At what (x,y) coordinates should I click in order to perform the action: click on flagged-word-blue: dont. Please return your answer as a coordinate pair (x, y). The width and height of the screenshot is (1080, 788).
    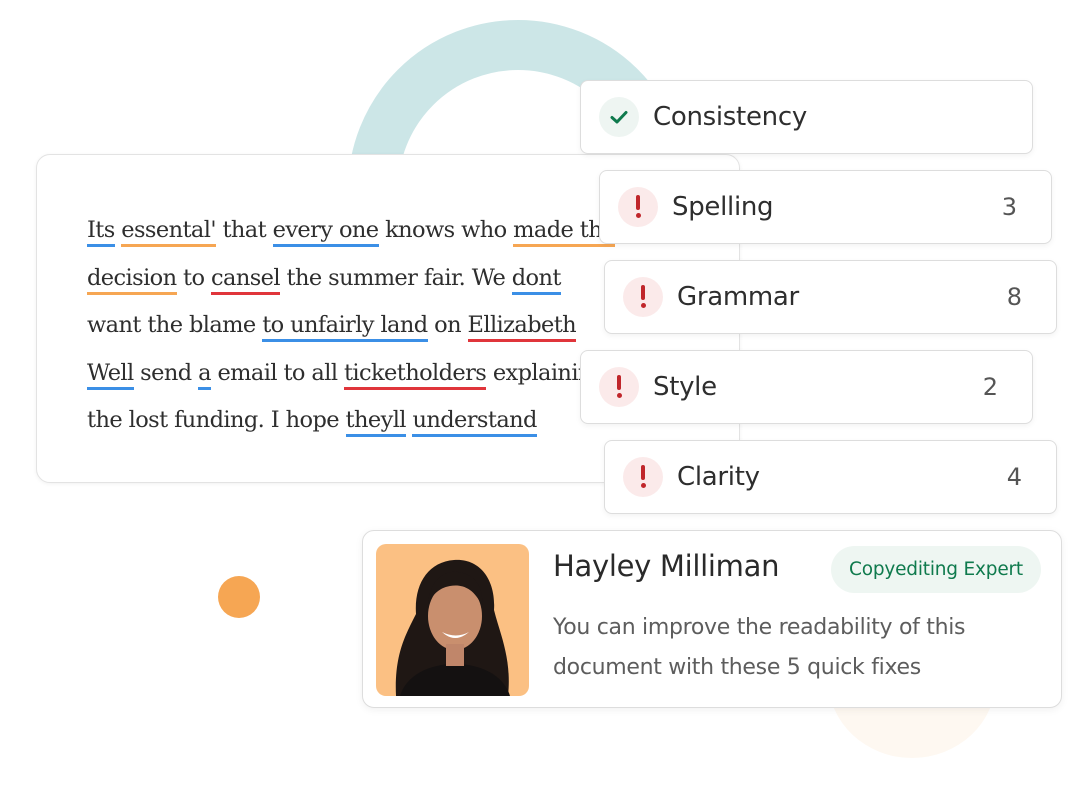
    Looking at the image, I should click on (536, 279).